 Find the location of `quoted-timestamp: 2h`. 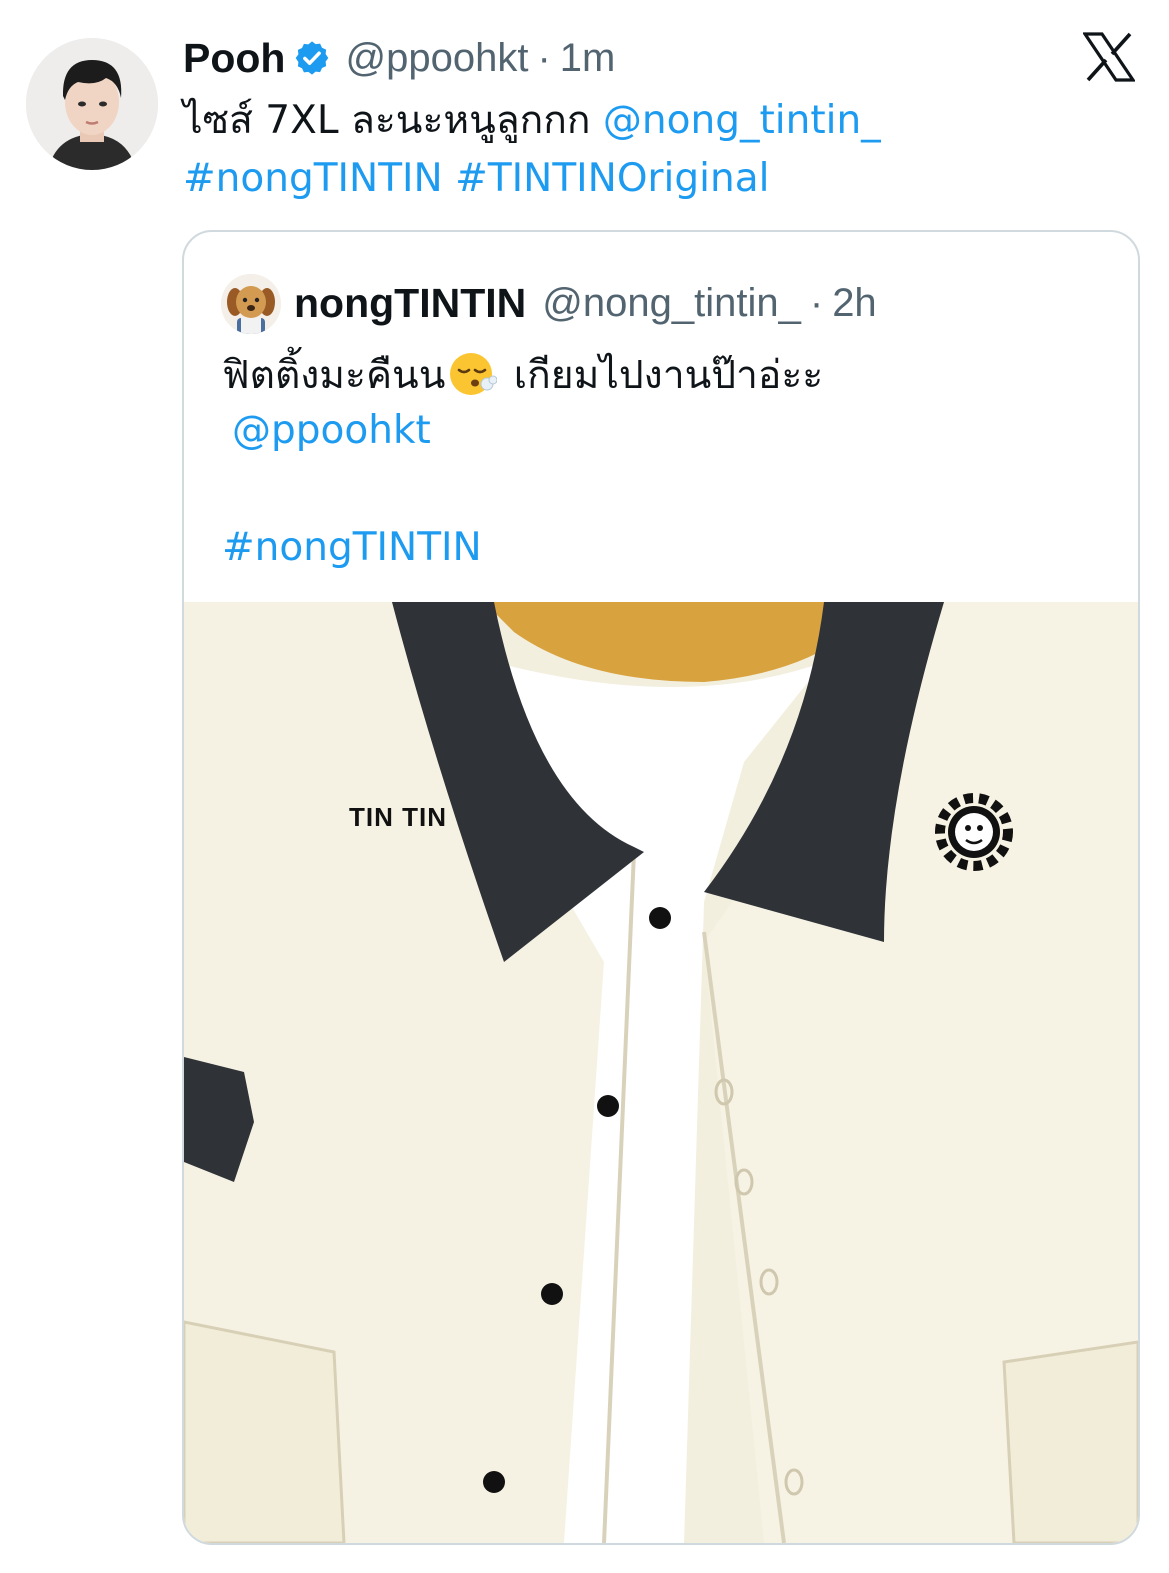

quoted-timestamp: 2h is located at coordinates (854, 303).